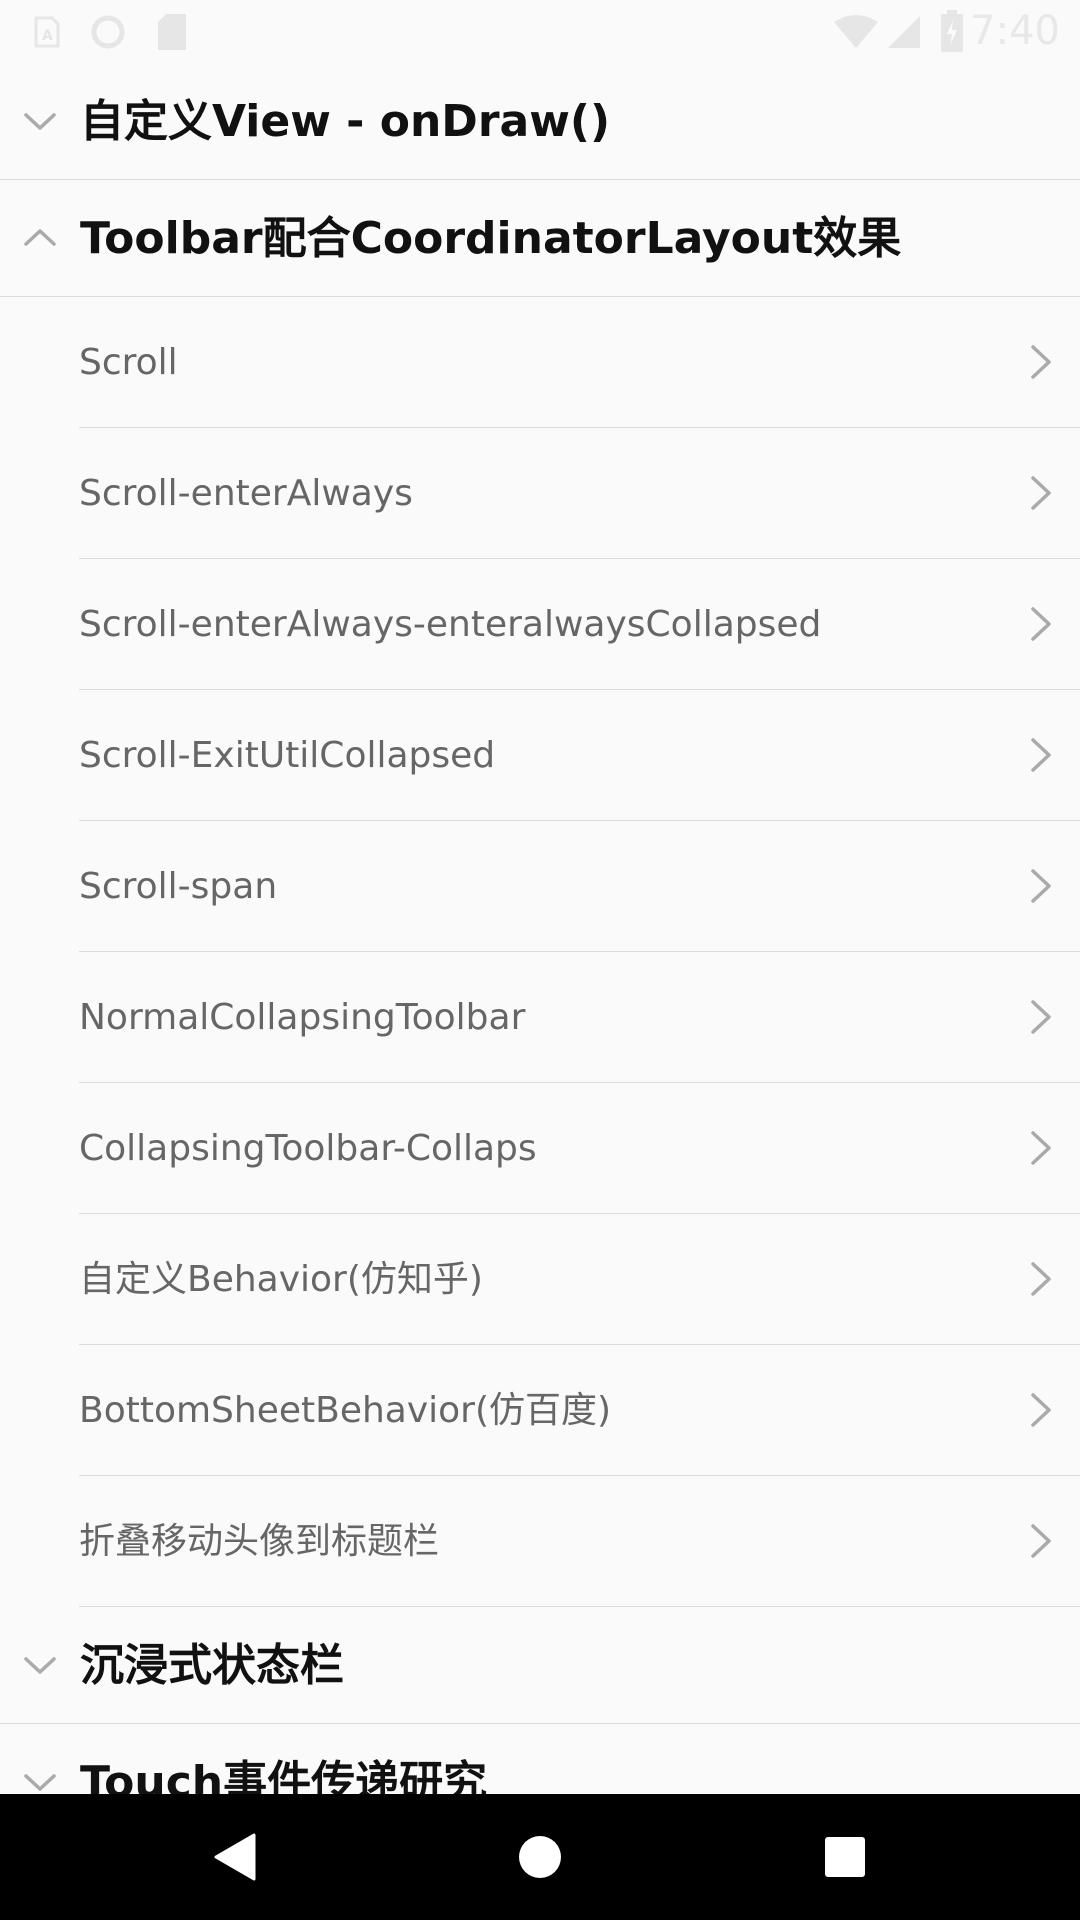  What do you see at coordinates (236, 1857) in the screenshot?
I see `back-button` at bounding box center [236, 1857].